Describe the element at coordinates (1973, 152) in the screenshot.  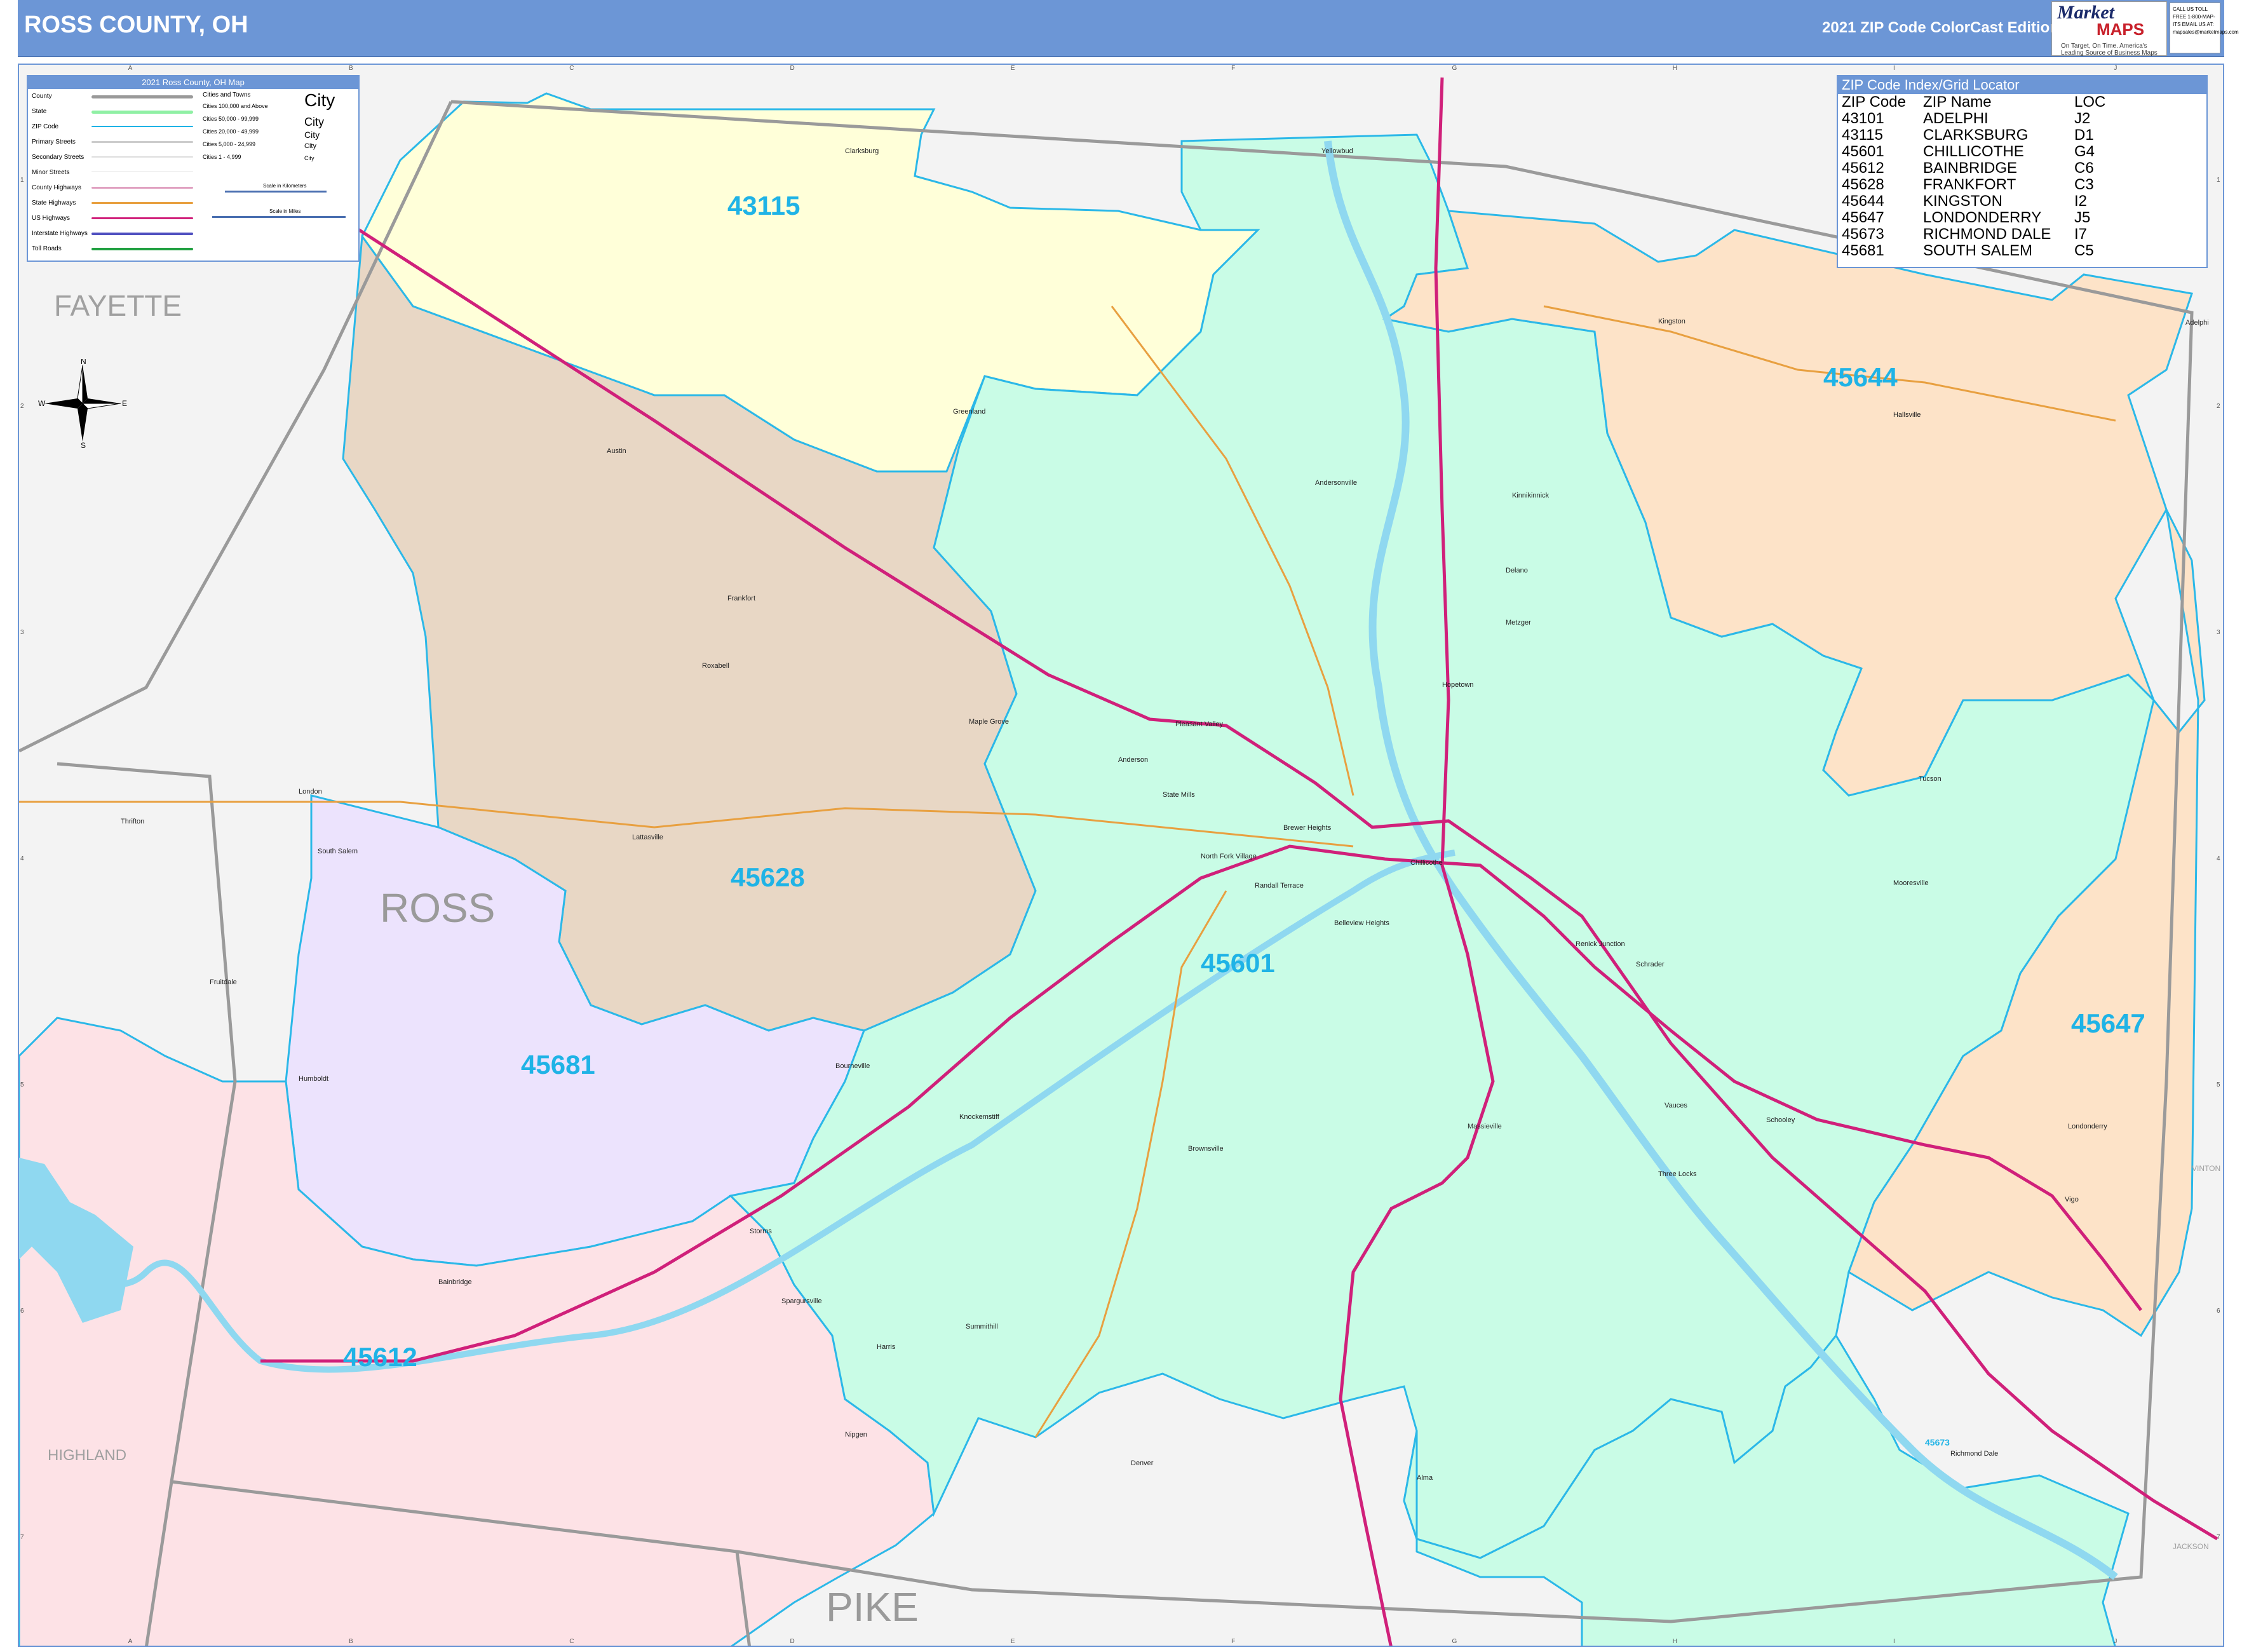
I see `zip-index-row: 45601 CHILLICOTHE G4` at that location.